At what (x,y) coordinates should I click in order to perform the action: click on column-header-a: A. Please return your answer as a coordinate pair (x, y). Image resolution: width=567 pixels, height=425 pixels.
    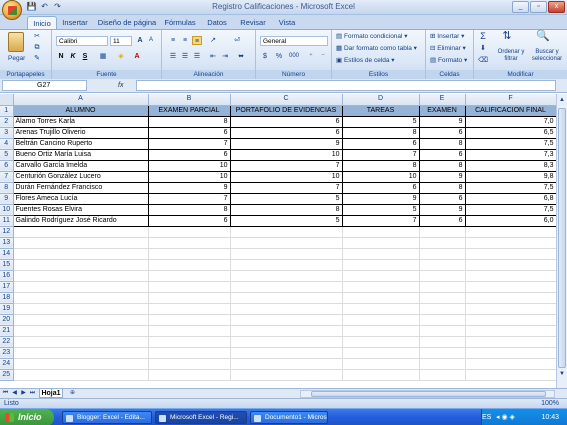
    Looking at the image, I should click on (81, 100).